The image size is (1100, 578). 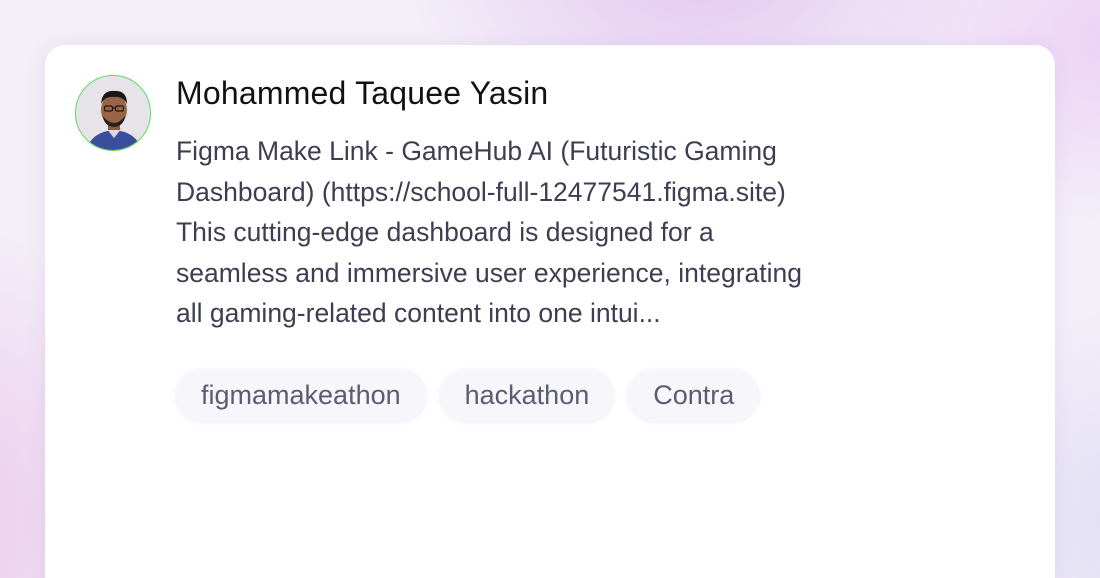 I want to click on avatar-photo-icon, so click(x=113, y=113).